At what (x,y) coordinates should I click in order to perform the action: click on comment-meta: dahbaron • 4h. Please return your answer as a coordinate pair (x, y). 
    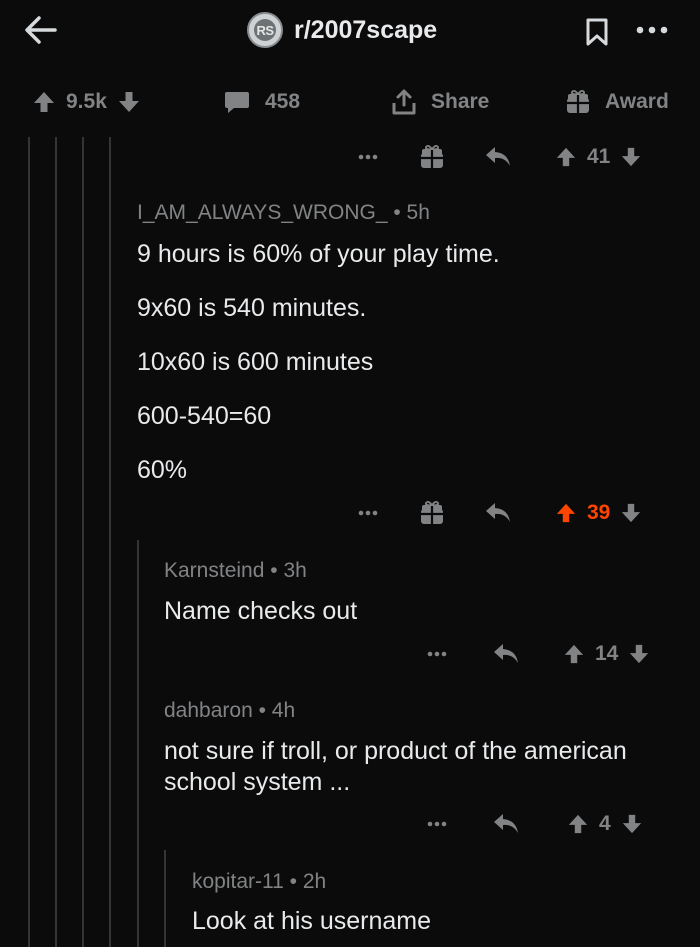
    Looking at the image, I should click on (229, 711).